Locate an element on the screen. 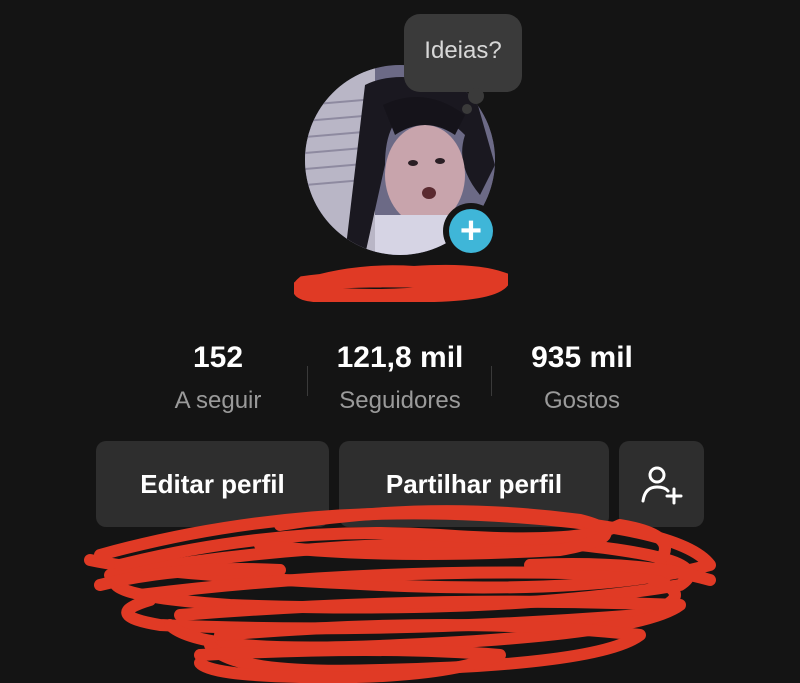 The width and height of the screenshot is (800, 683). likes-label: Gostos is located at coordinates (582, 400).